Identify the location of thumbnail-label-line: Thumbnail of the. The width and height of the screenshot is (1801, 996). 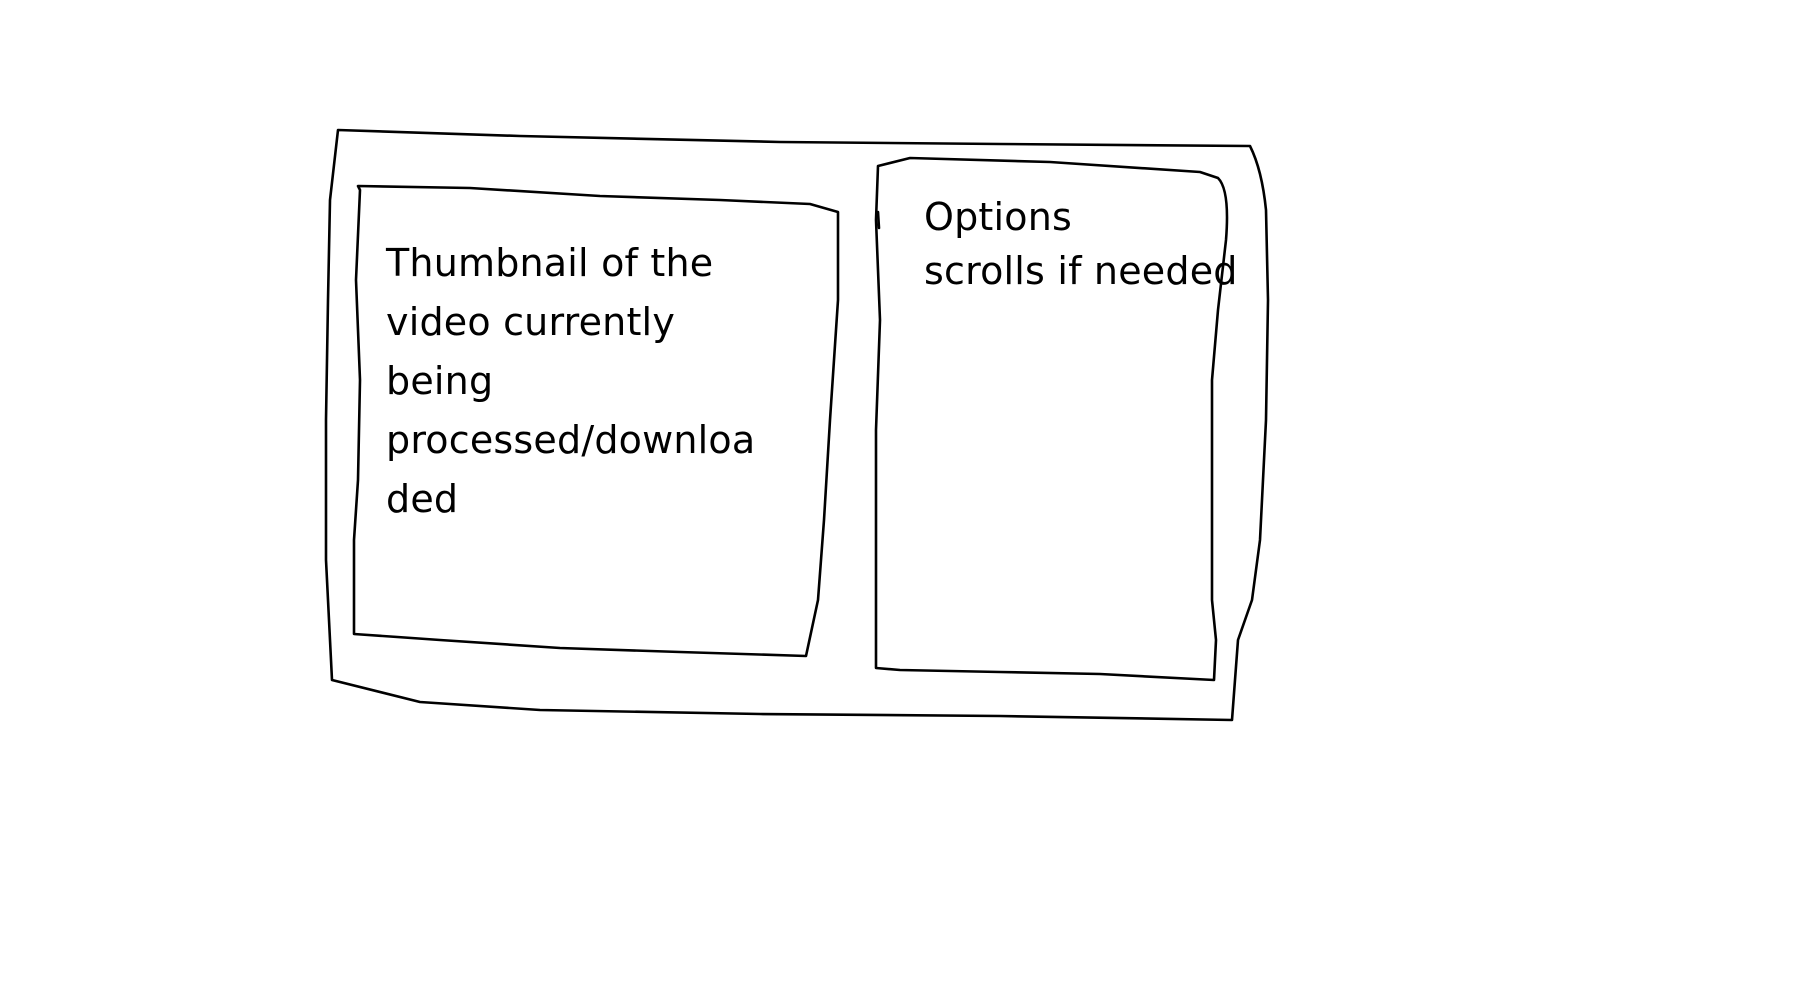
(550, 263).